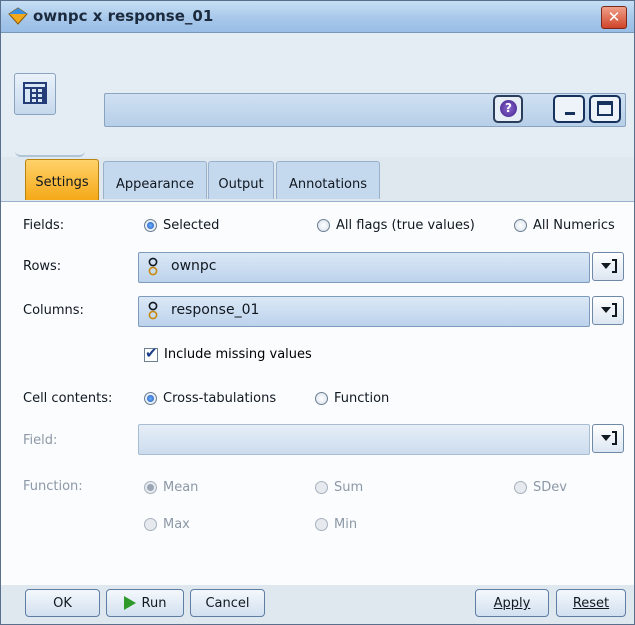  I want to click on reset-button: Reset, so click(591, 603).